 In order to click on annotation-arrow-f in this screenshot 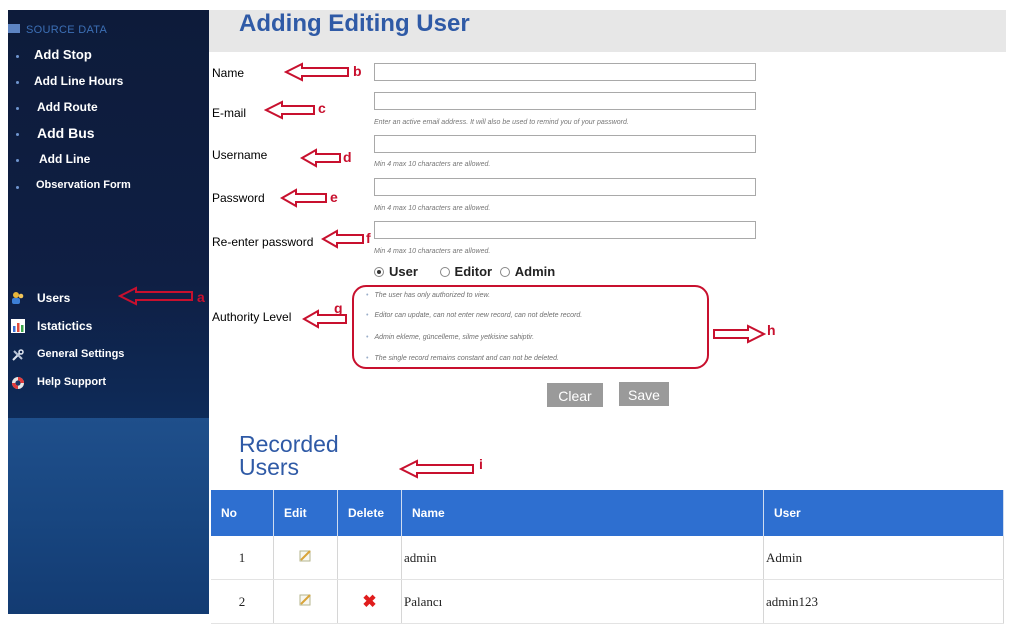, I will do `click(342, 239)`.